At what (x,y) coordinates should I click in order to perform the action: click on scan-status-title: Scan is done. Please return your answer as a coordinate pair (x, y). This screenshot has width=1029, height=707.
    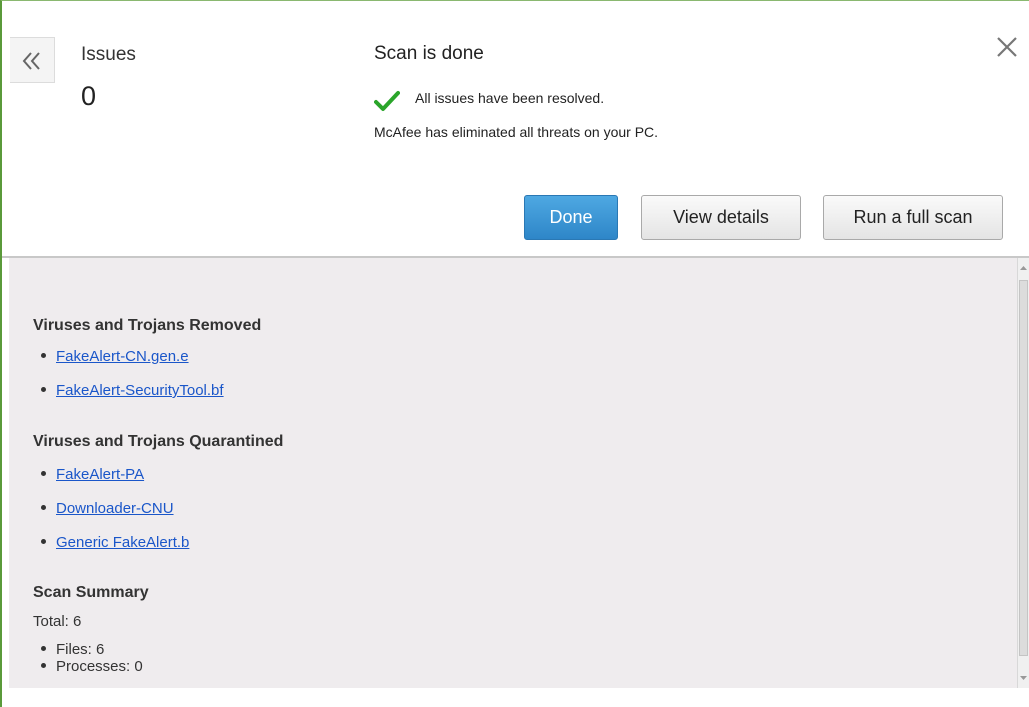
    Looking at the image, I should click on (429, 53).